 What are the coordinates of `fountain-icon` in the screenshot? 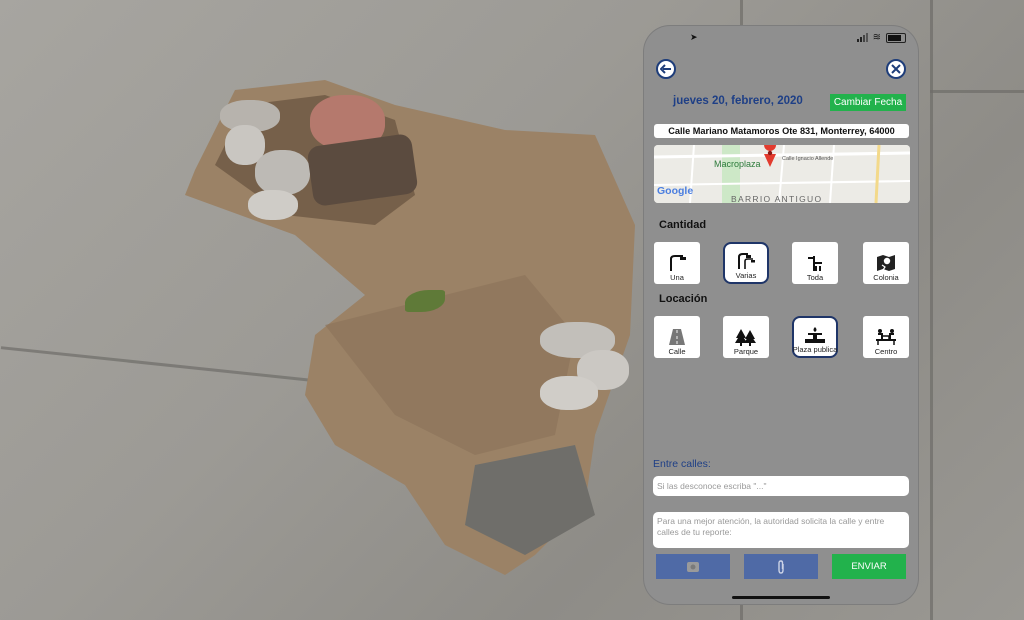 It's located at (815, 335).